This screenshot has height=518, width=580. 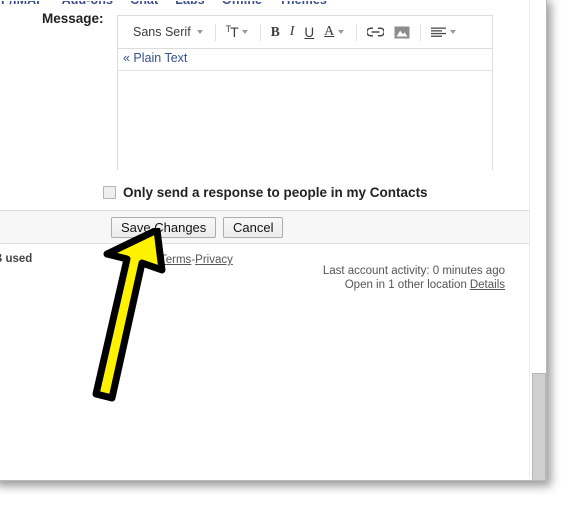 I want to click on tab-add-ons: Add-ons, so click(x=87, y=4).